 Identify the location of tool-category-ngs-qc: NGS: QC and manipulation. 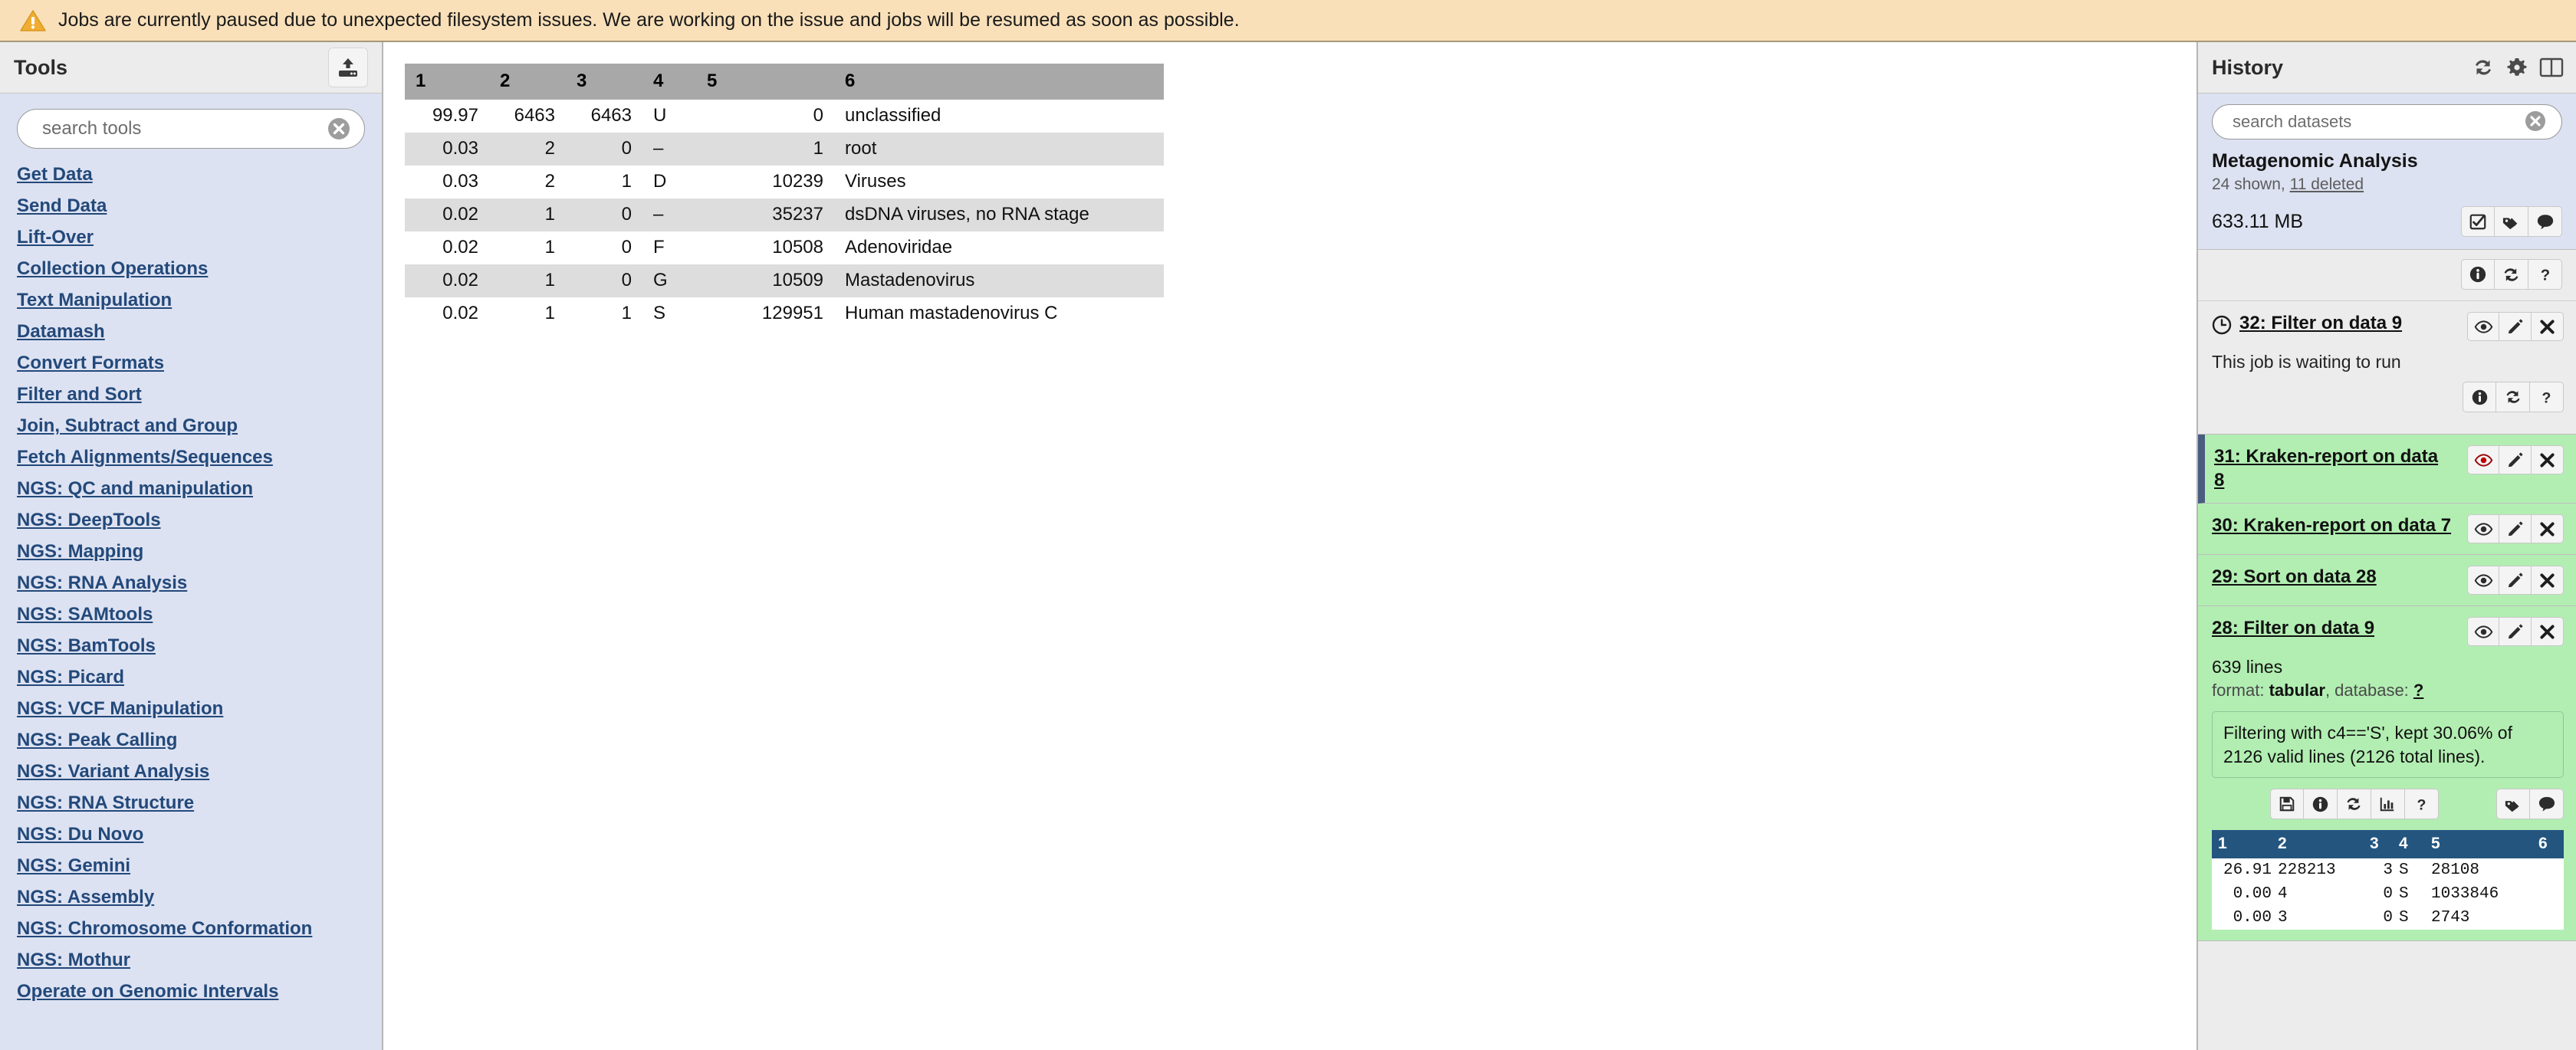
(199, 489).